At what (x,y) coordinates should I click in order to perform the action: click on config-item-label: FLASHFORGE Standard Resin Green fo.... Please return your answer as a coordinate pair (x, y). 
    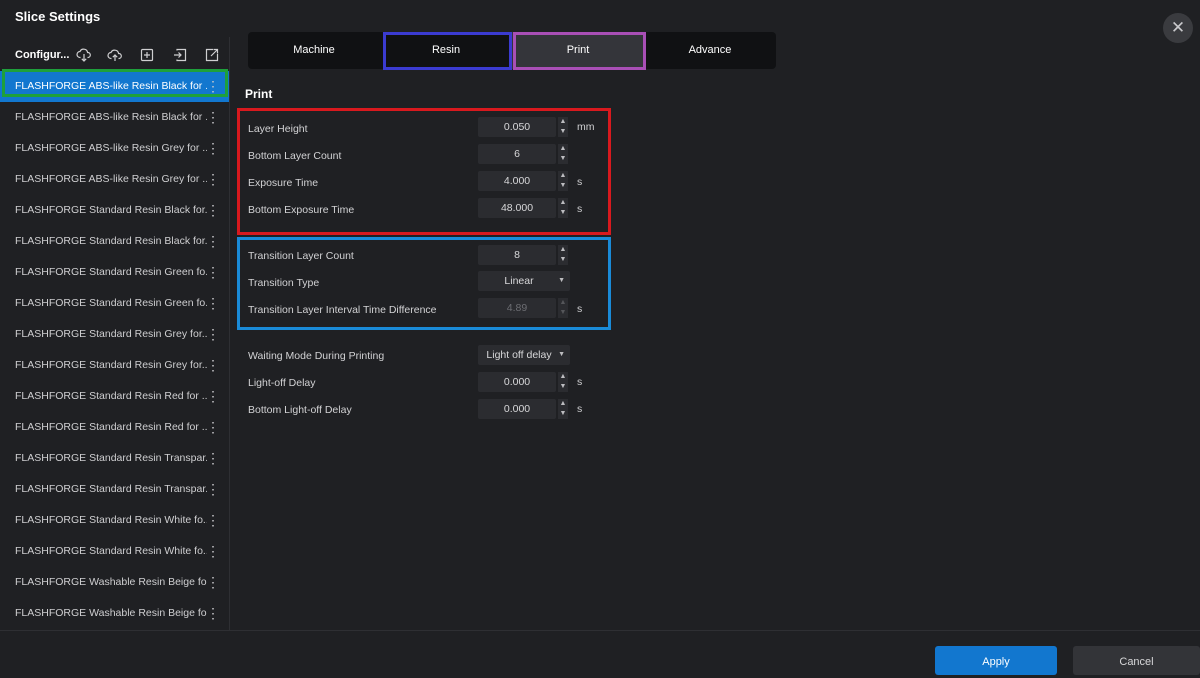
    Looking at the image, I should click on (111, 272).